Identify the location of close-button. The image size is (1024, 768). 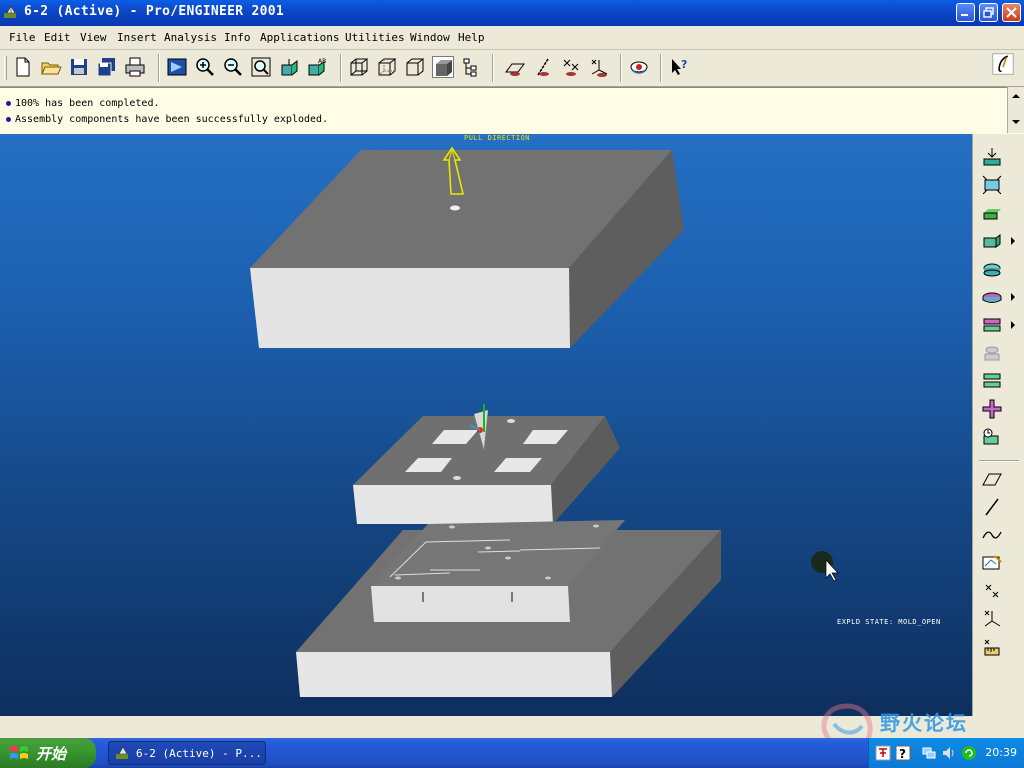
(1011, 12).